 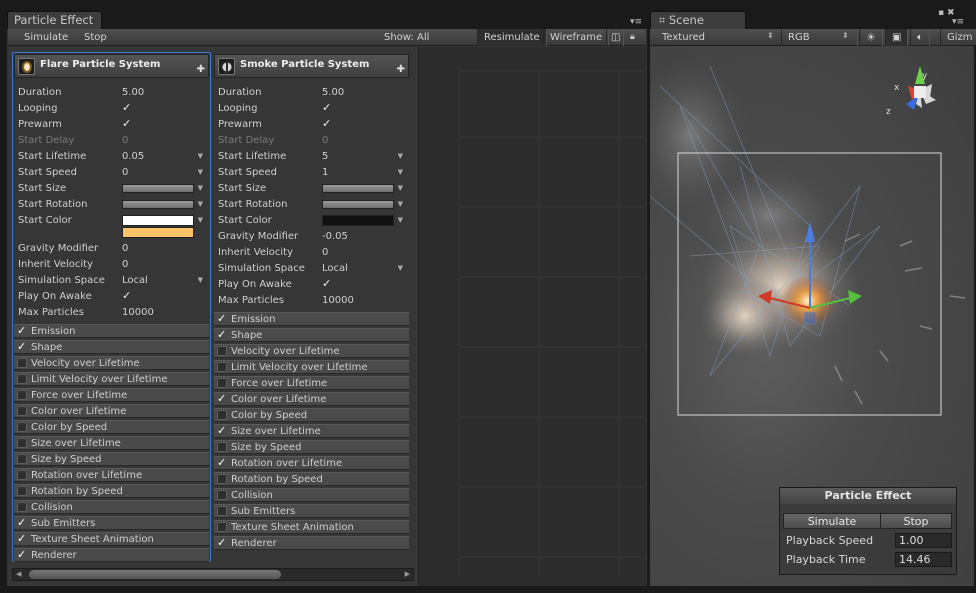 I want to click on module-row: Texture Sheet Animation, so click(x=311, y=527).